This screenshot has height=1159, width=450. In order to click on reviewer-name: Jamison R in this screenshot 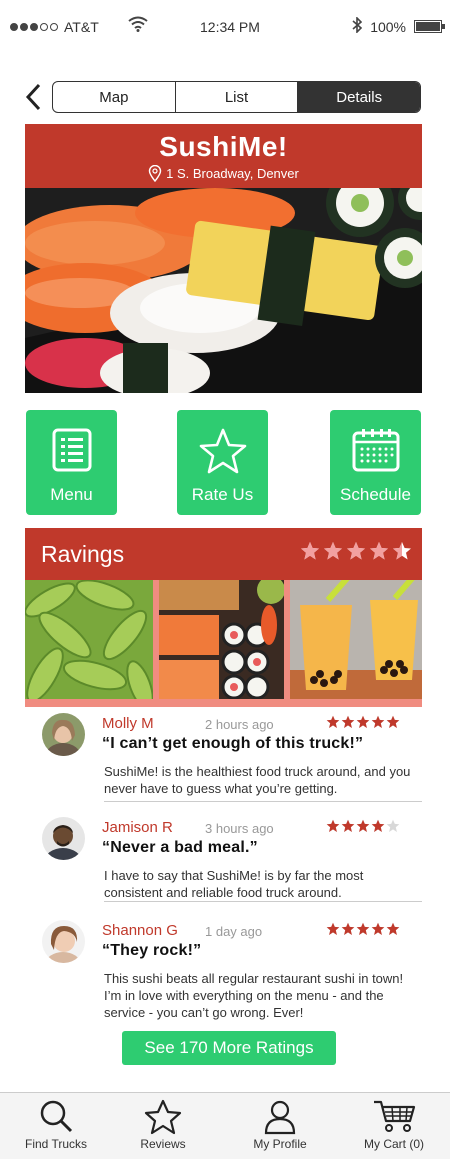, I will do `click(137, 827)`.